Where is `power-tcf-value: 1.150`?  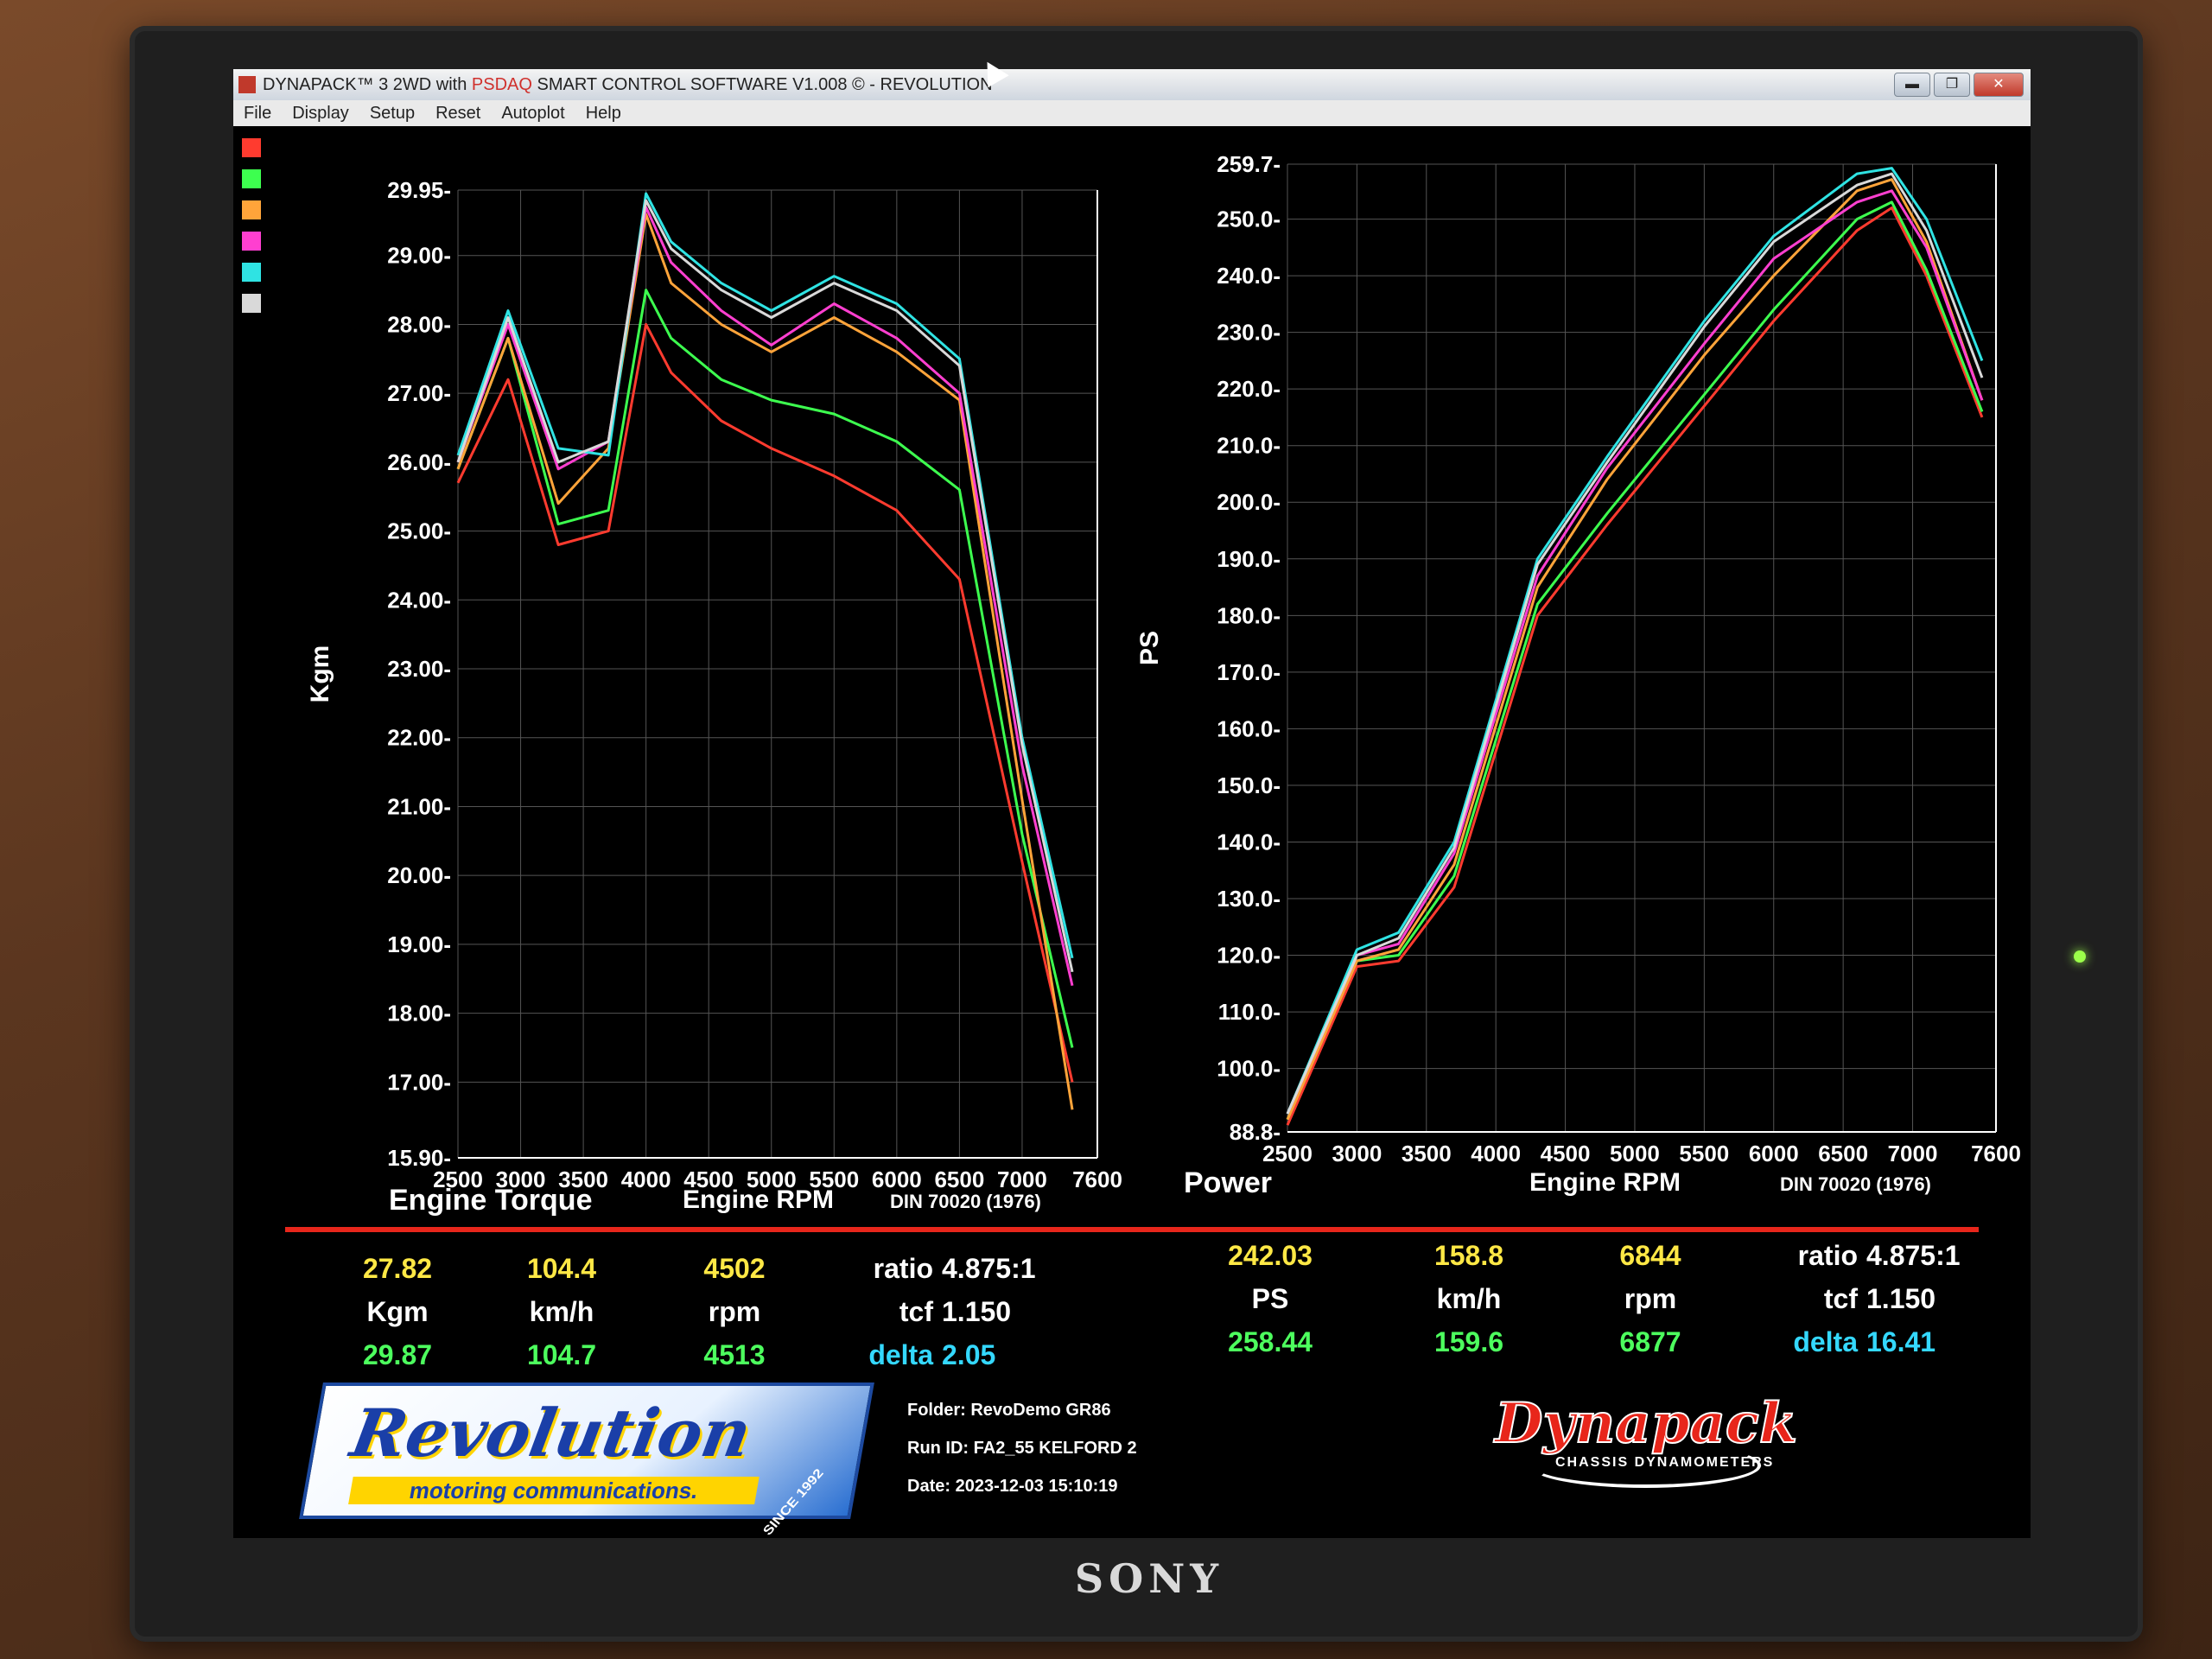 power-tcf-value: 1.150 is located at coordinates (1901, 1298).